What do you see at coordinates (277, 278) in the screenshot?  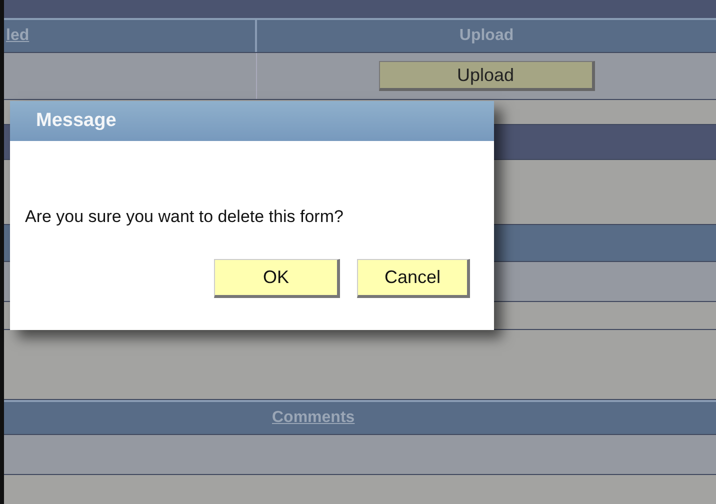 I see `ok-button: OK` at bounding box center [277, 278].